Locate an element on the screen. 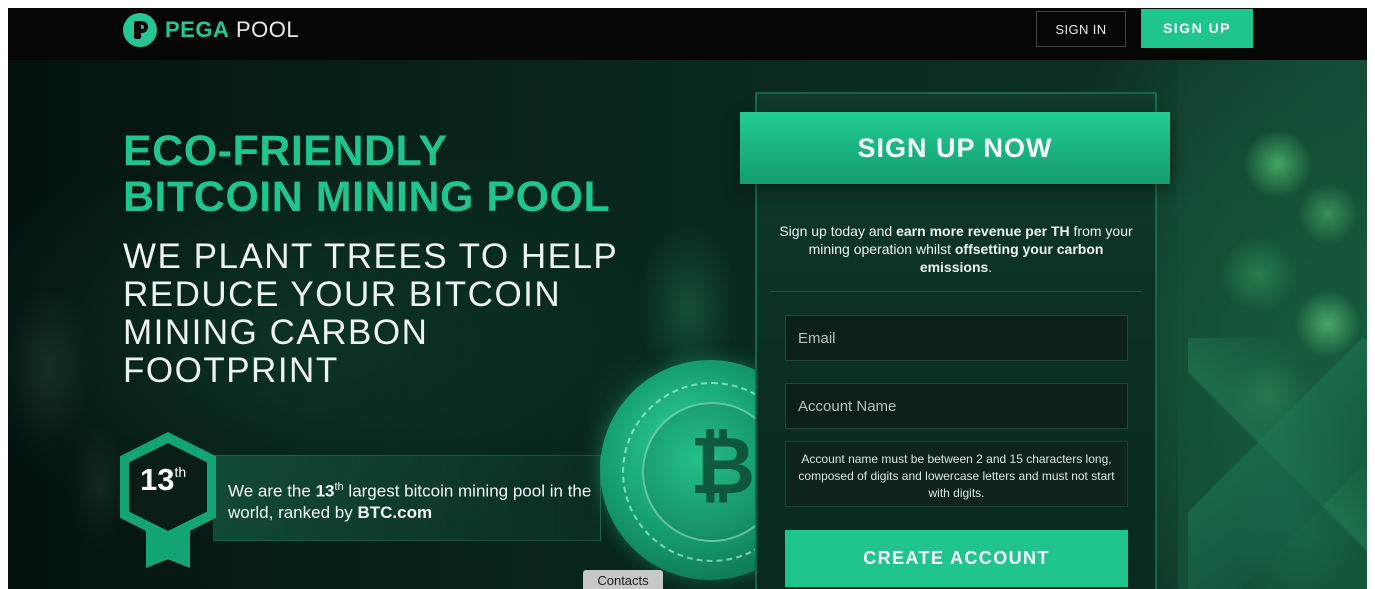 This screenshot has width=1375, height=589. rank-text-before: We are the is located at coordinates (272, 491).